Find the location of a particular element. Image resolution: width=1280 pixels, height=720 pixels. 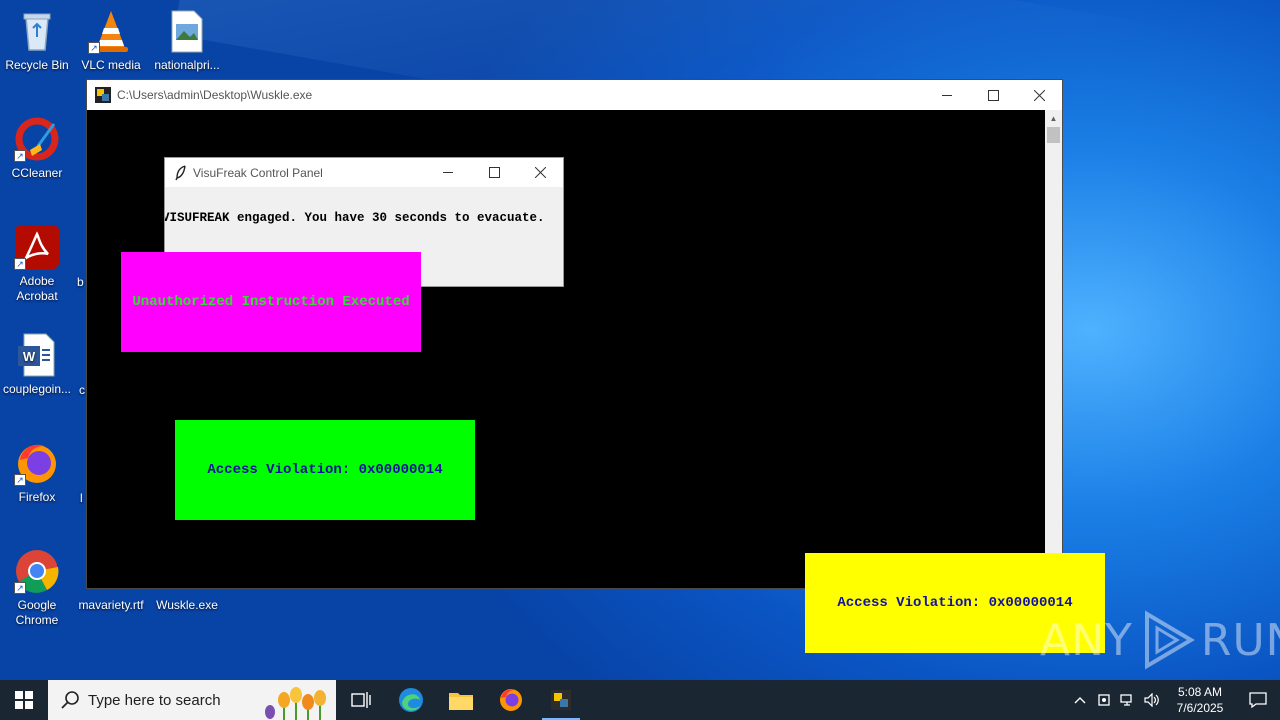

taskbar-edge is located at coordinates (411, 700).